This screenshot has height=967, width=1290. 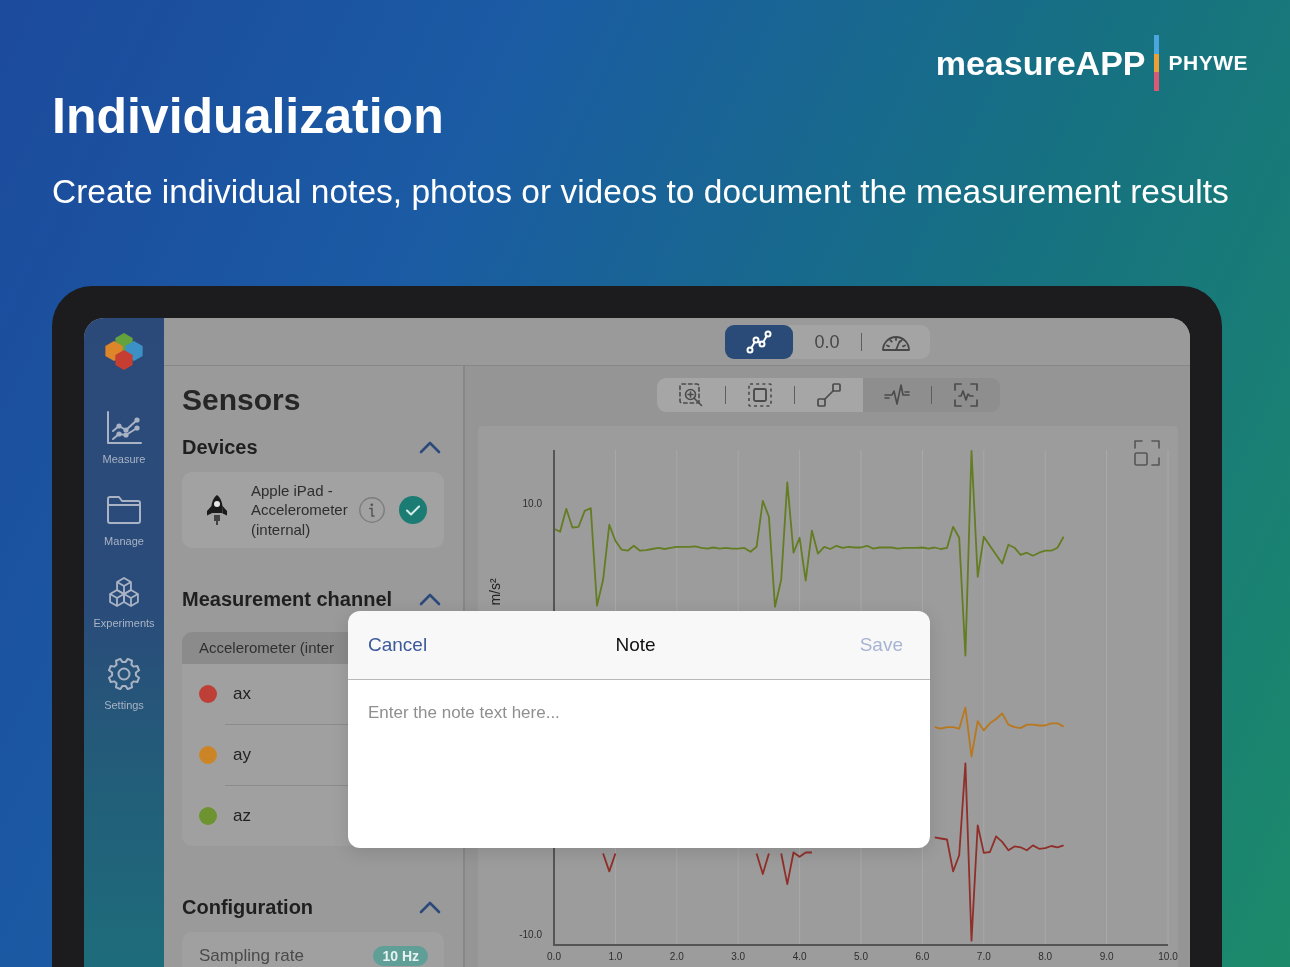 What do you see at coordinates (1147, 453) in the screenshot?
I see `expand-icon` at bounding box center [1147, 453].